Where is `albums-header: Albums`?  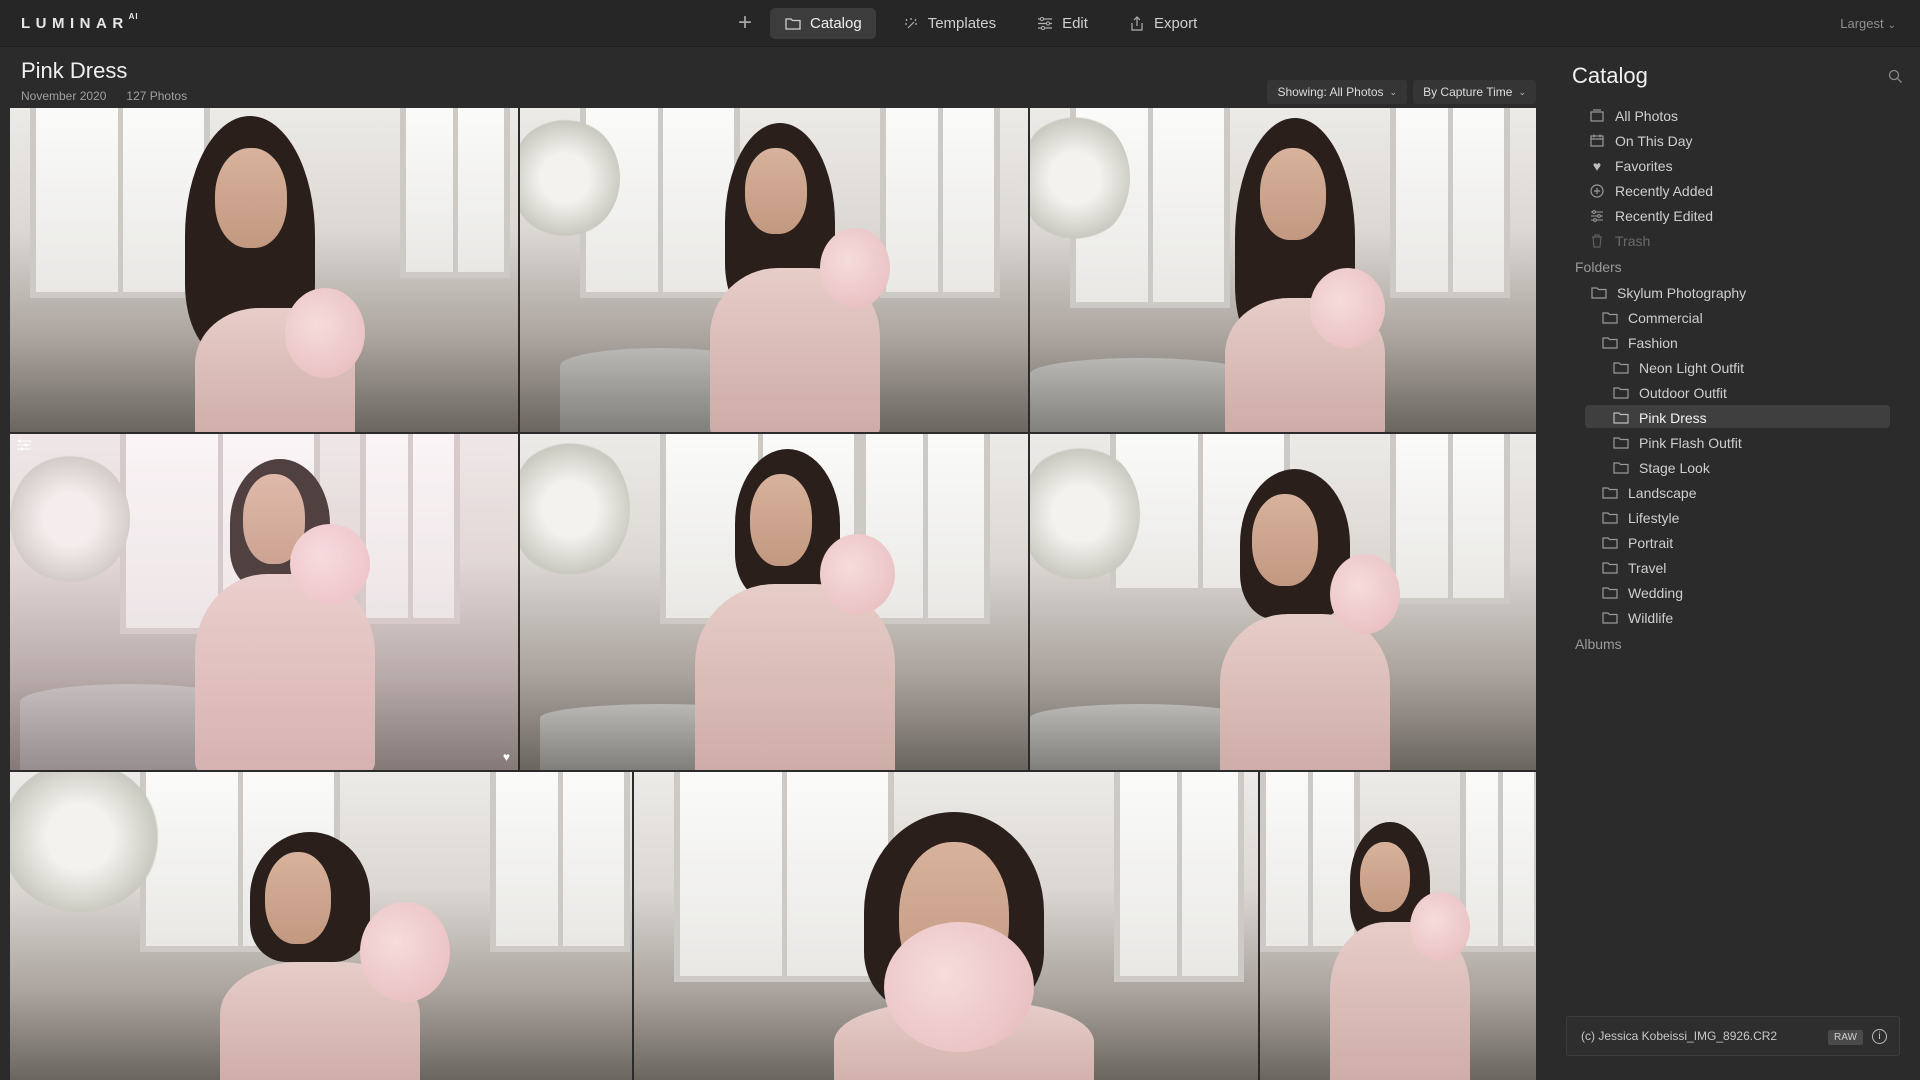
albums-header: Albums is located at coordinates (1731, 643).